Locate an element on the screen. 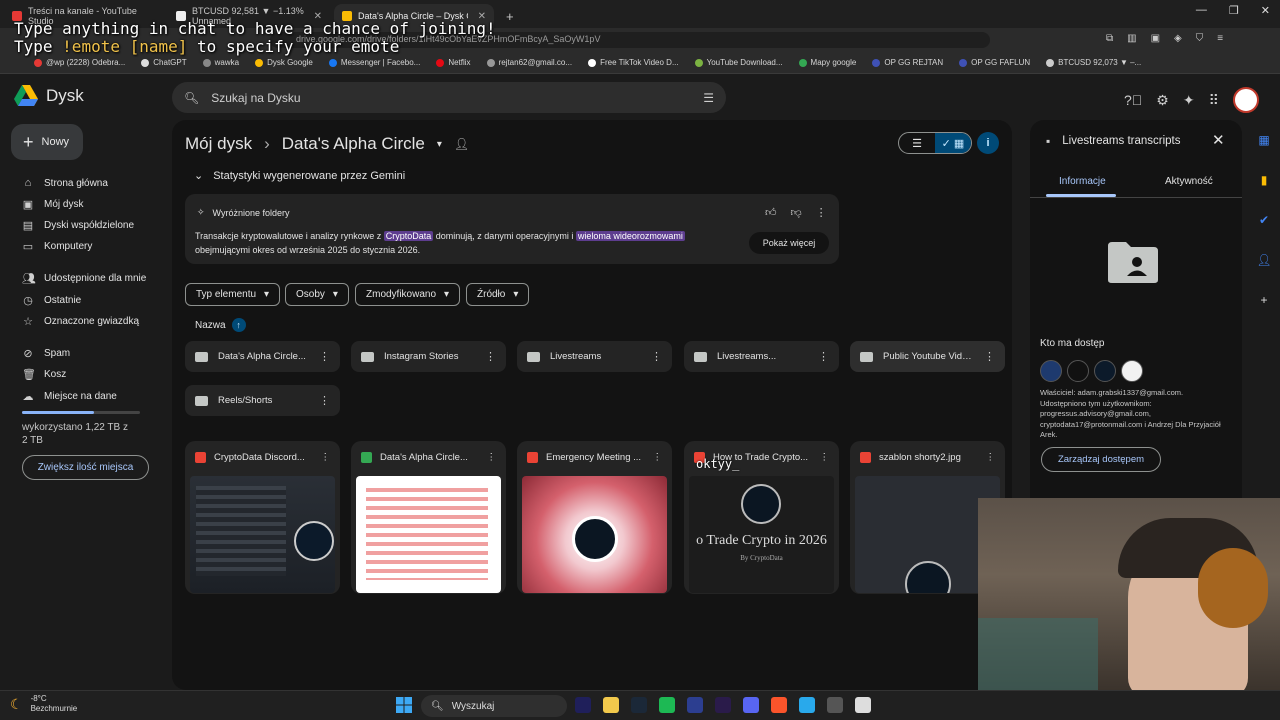 The height and width of the screenshot is (720, 1280). sort-by-name: Nazwa ↑ is located at coordinates (220, 325).